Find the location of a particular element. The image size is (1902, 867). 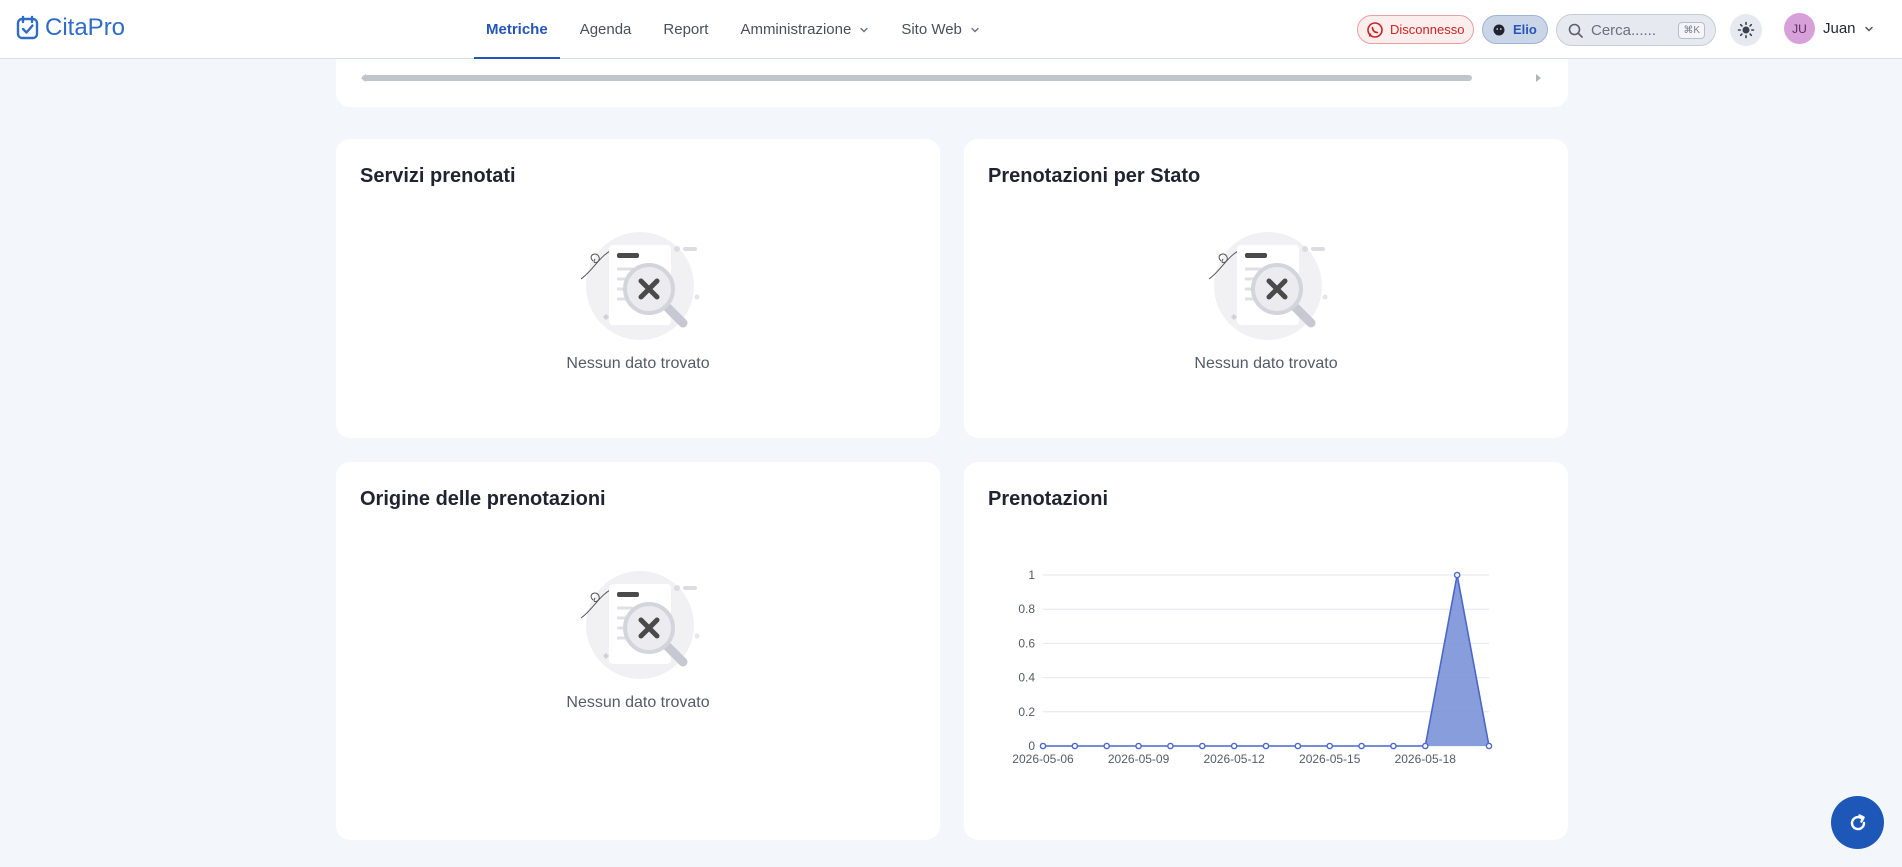

x-tick-label: 2026-05-15 is located at coordinates (1330, 759).